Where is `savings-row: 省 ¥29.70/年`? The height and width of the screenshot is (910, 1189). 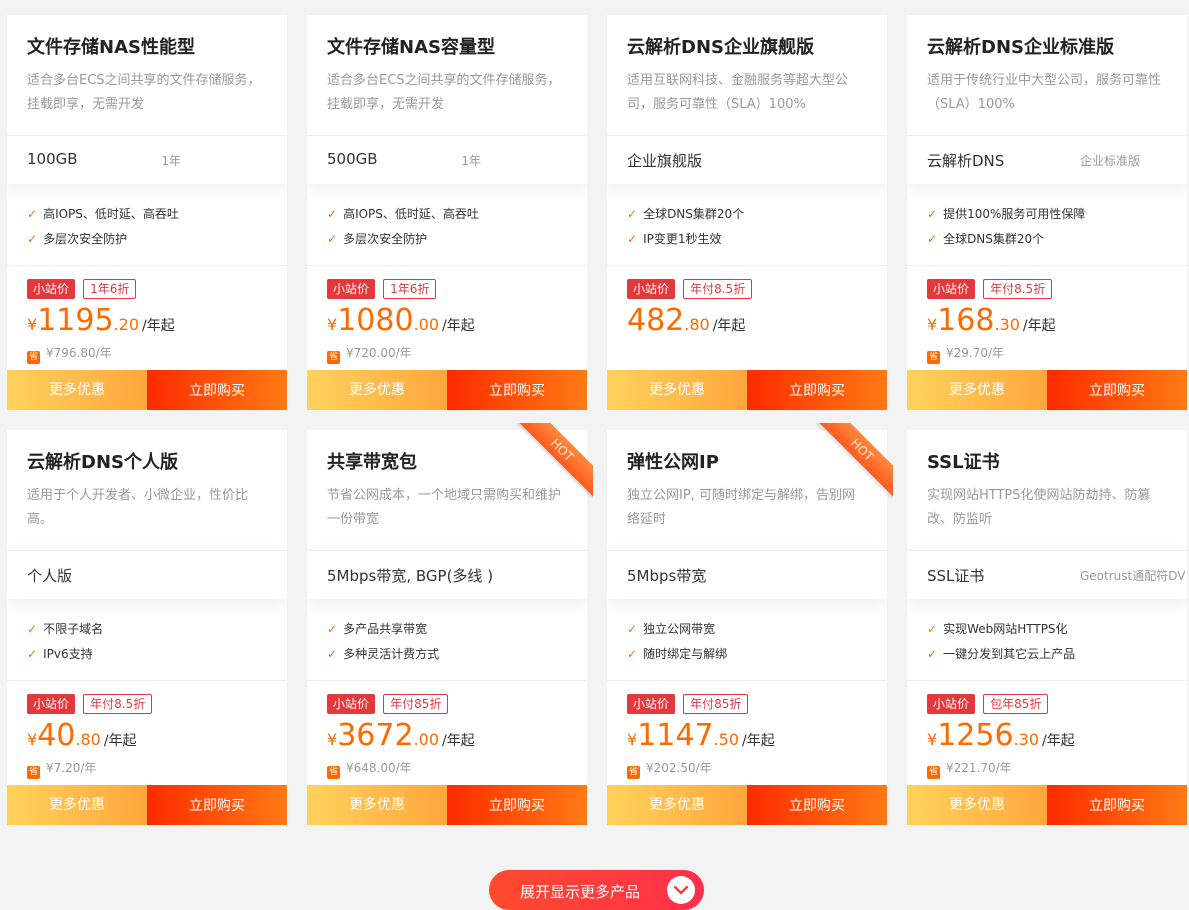
savings-row: 省 ¥29.70/年 is located at coordinates (965, 354).